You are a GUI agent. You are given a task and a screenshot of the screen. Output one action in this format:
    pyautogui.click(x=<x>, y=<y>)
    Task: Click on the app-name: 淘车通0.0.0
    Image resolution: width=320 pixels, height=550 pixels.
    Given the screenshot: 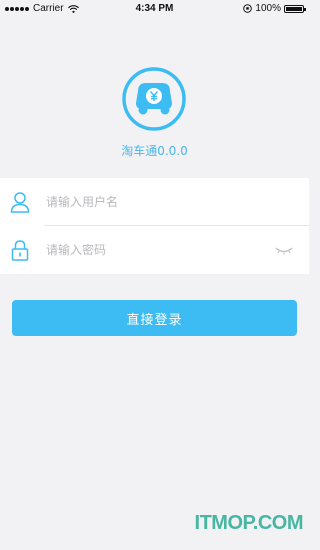 What is the action you would take?
    pyautogui.click(x=154, y=151)
    